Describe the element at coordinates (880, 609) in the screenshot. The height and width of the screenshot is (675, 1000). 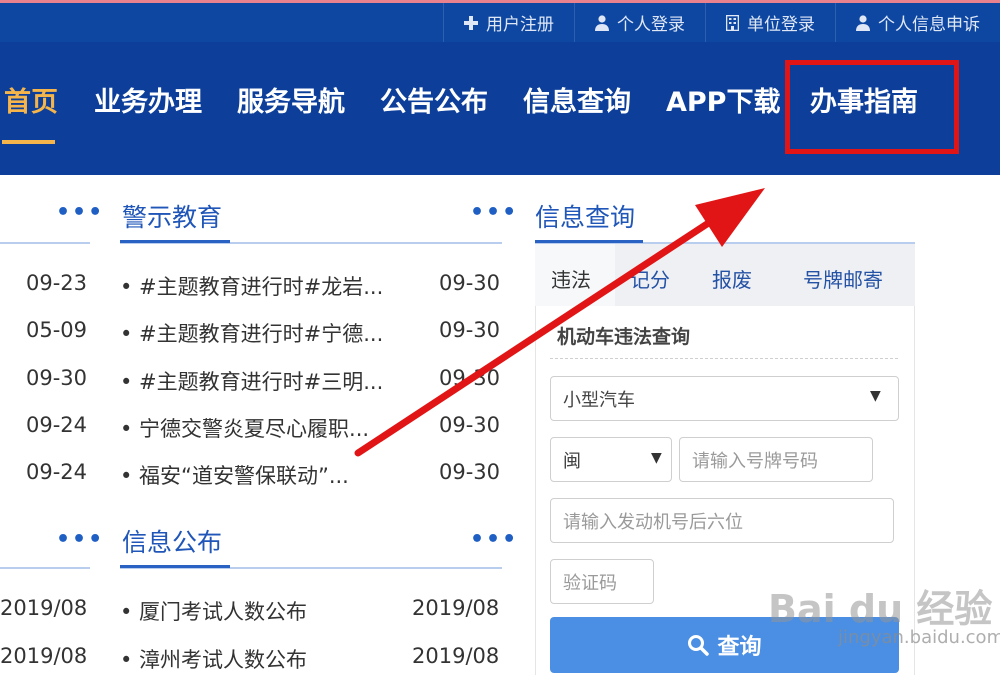
I see `watermark-logo: Bai du 经验` at that location.